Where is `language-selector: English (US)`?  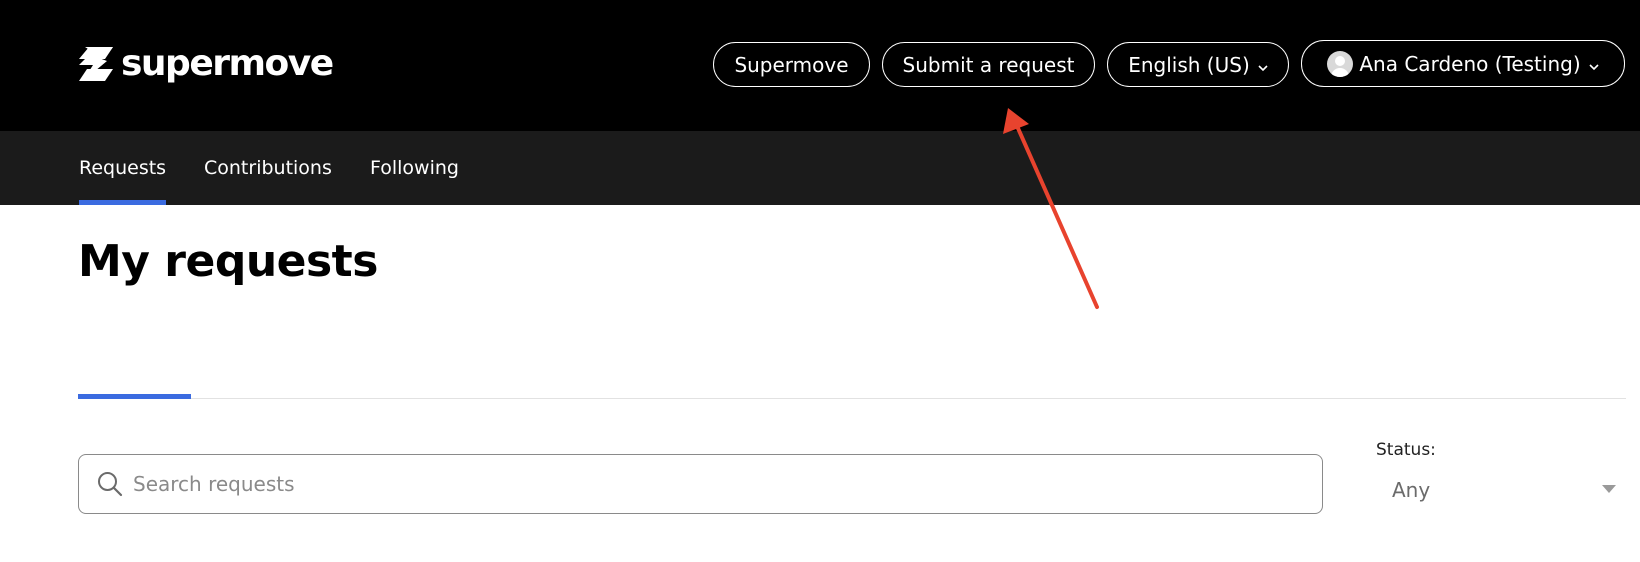 language-selector: English (US) is located at coordinates (1198, 64).